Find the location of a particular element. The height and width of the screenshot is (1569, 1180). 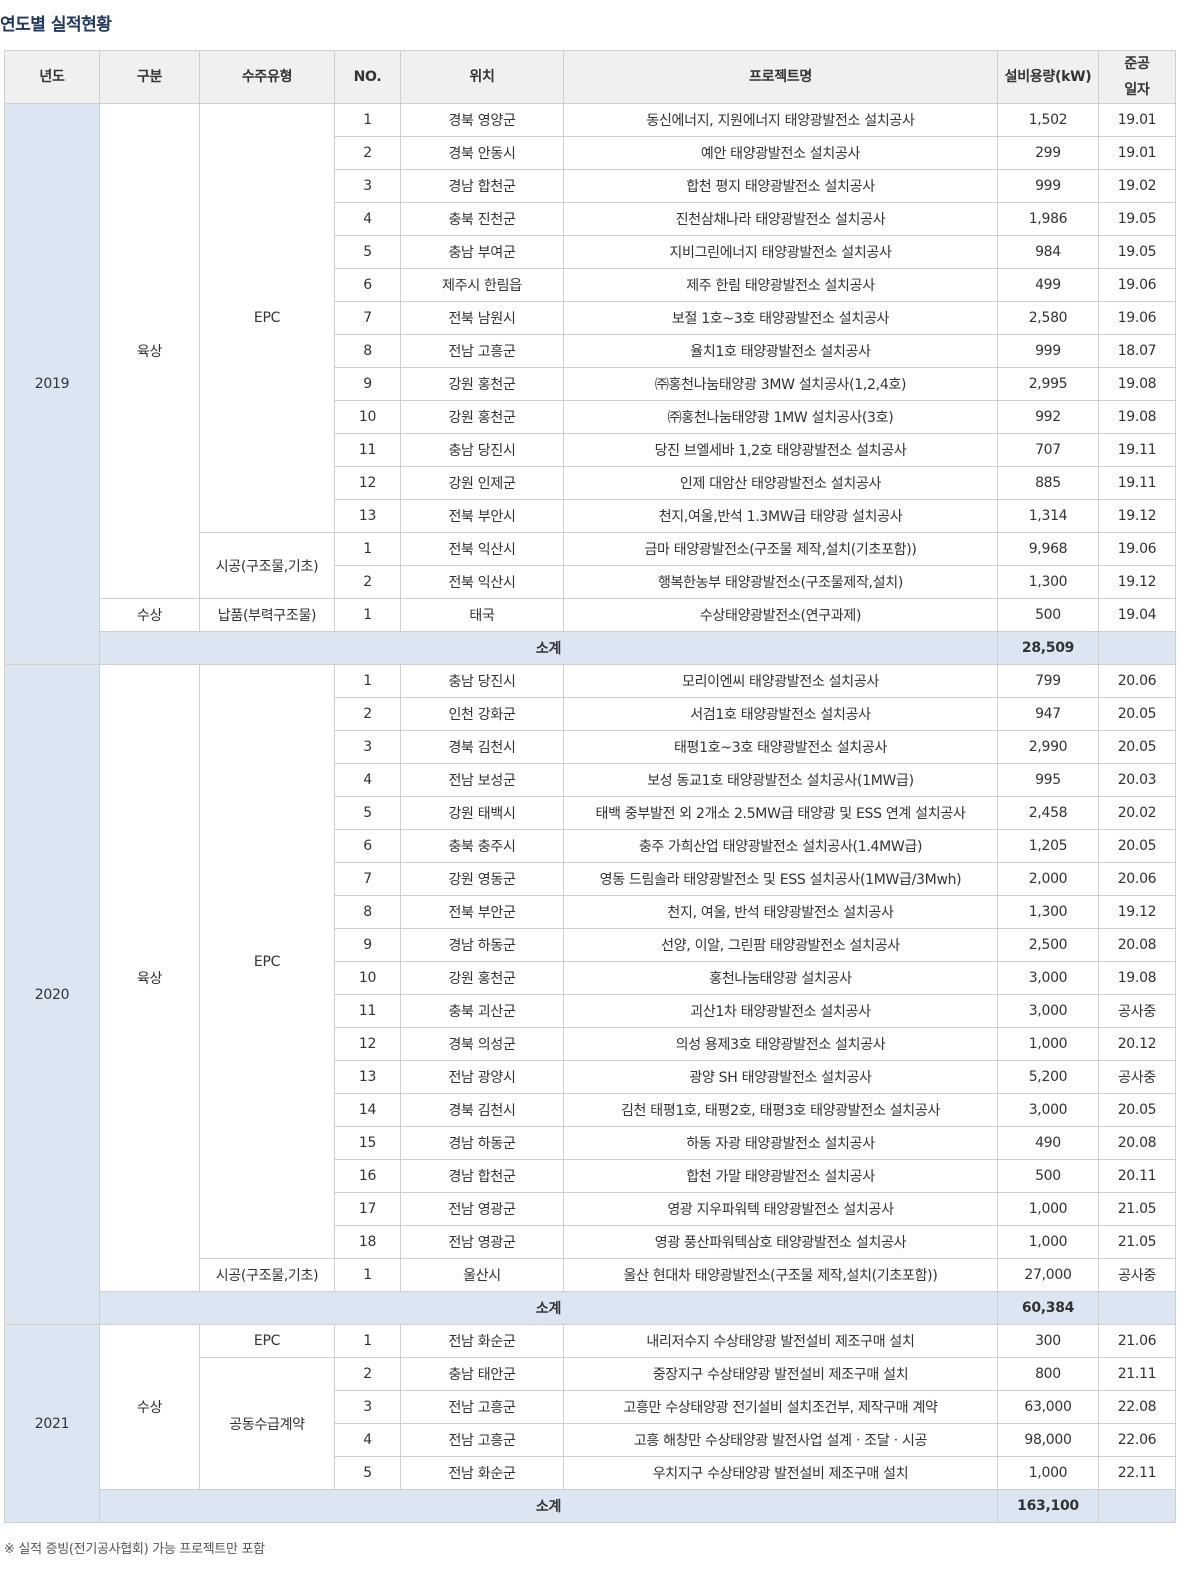

completion-date-cell: 20.12 is located at coordinates (1137, 1044).